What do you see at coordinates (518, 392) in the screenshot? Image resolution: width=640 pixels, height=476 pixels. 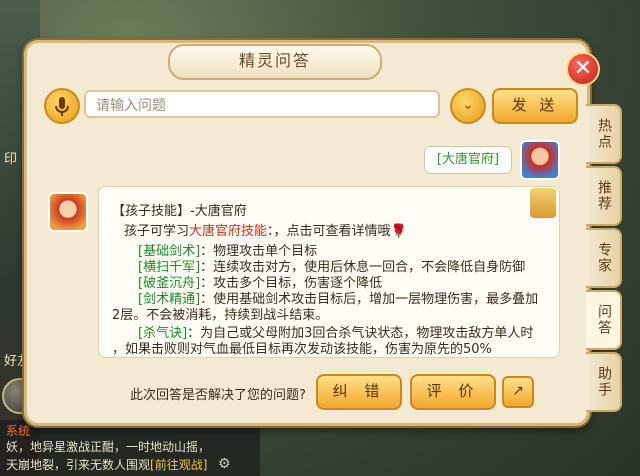 I see `share-icon: ↗` at bounding box center [518, 392].